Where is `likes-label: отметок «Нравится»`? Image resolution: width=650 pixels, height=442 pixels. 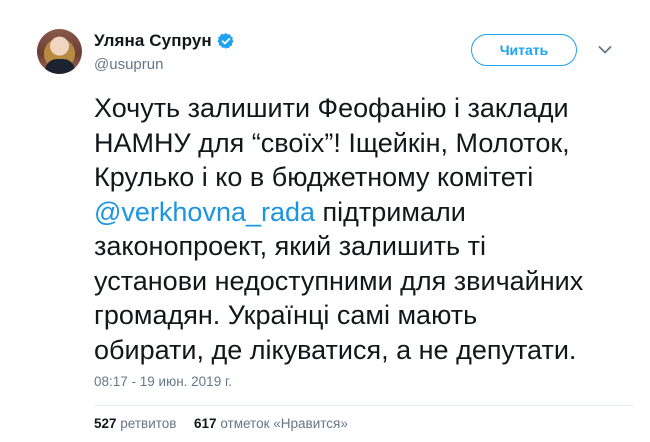 likes-label: отметок «Нравится» is located at coordinates (284, 423).